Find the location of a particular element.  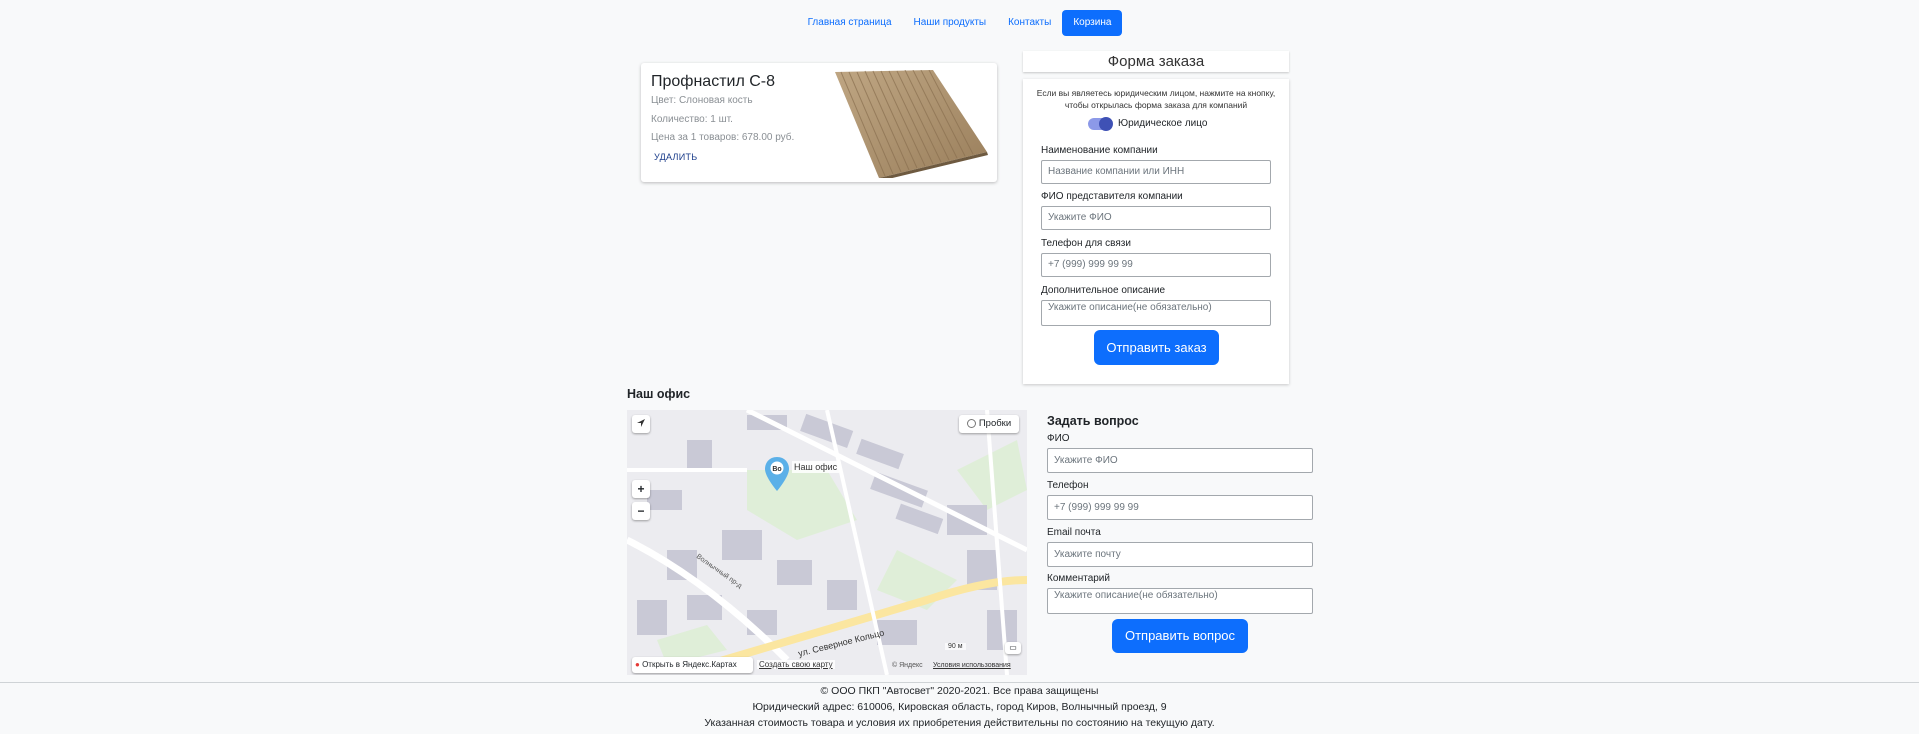

ruler-button: ▭ is located at coordinates (1013, 648).